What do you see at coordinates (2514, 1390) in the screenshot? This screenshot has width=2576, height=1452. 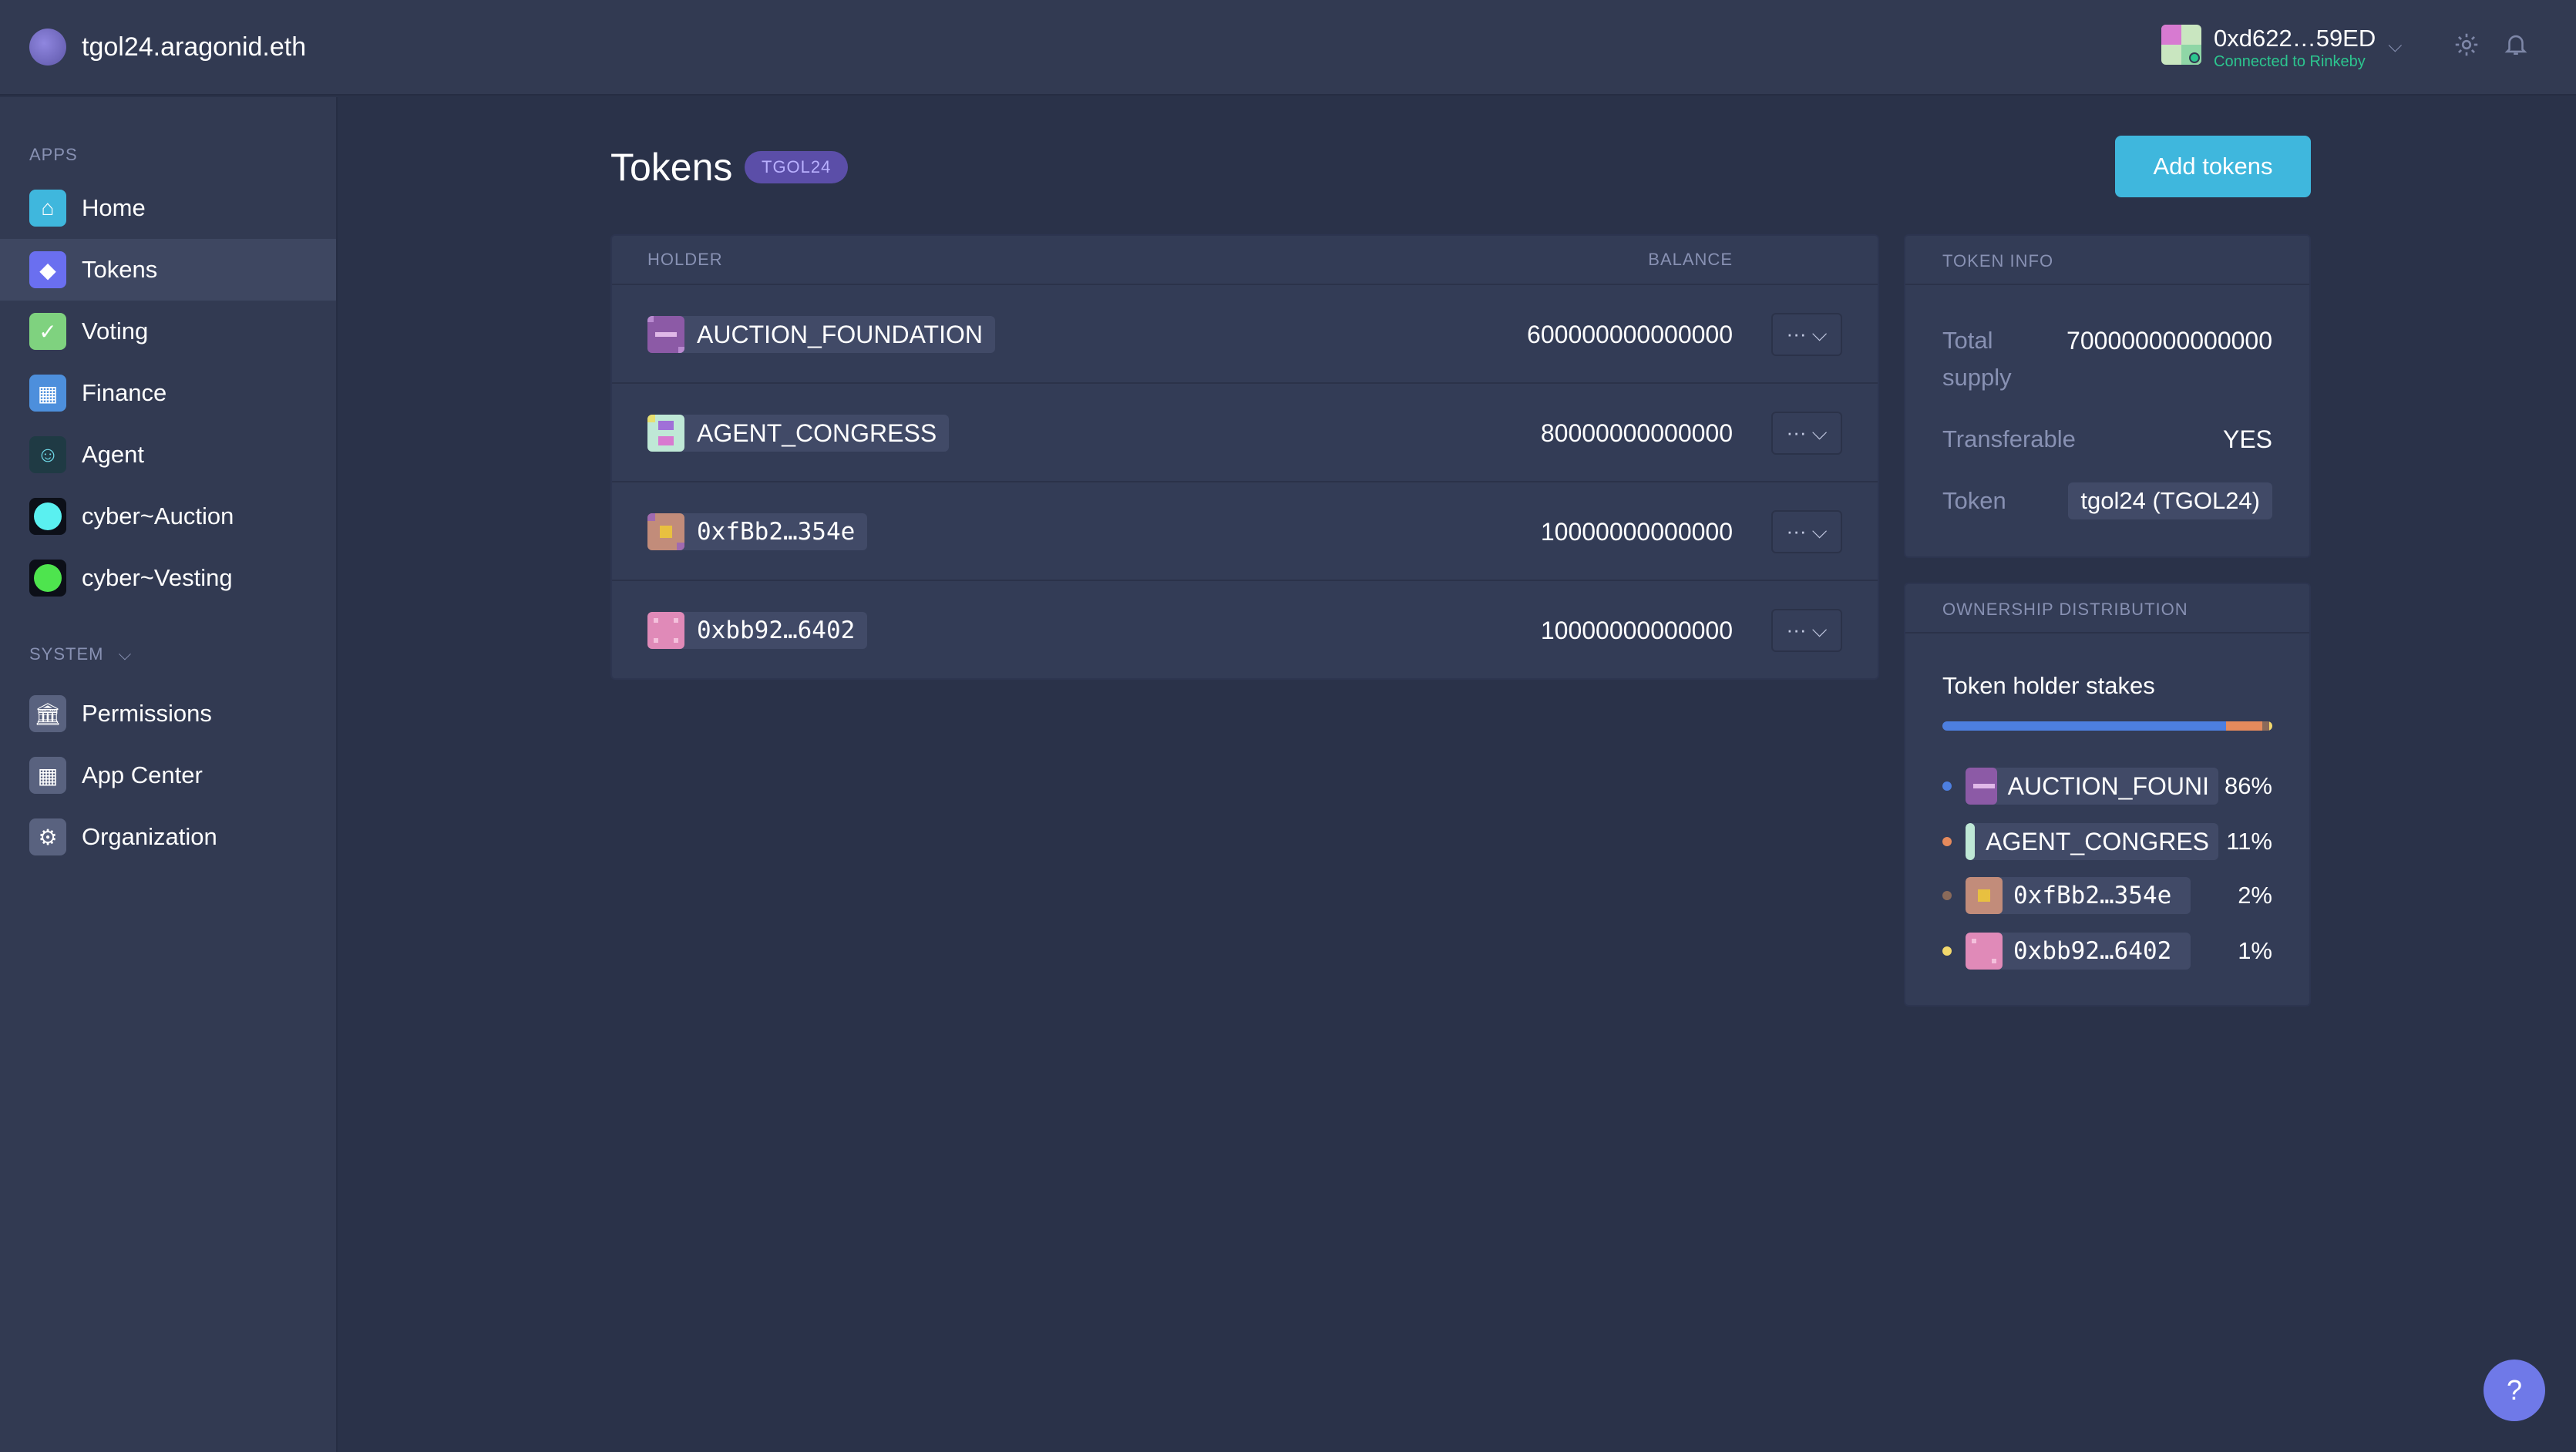 I see `help-button: ?` at bounding box center [2514, 1390].